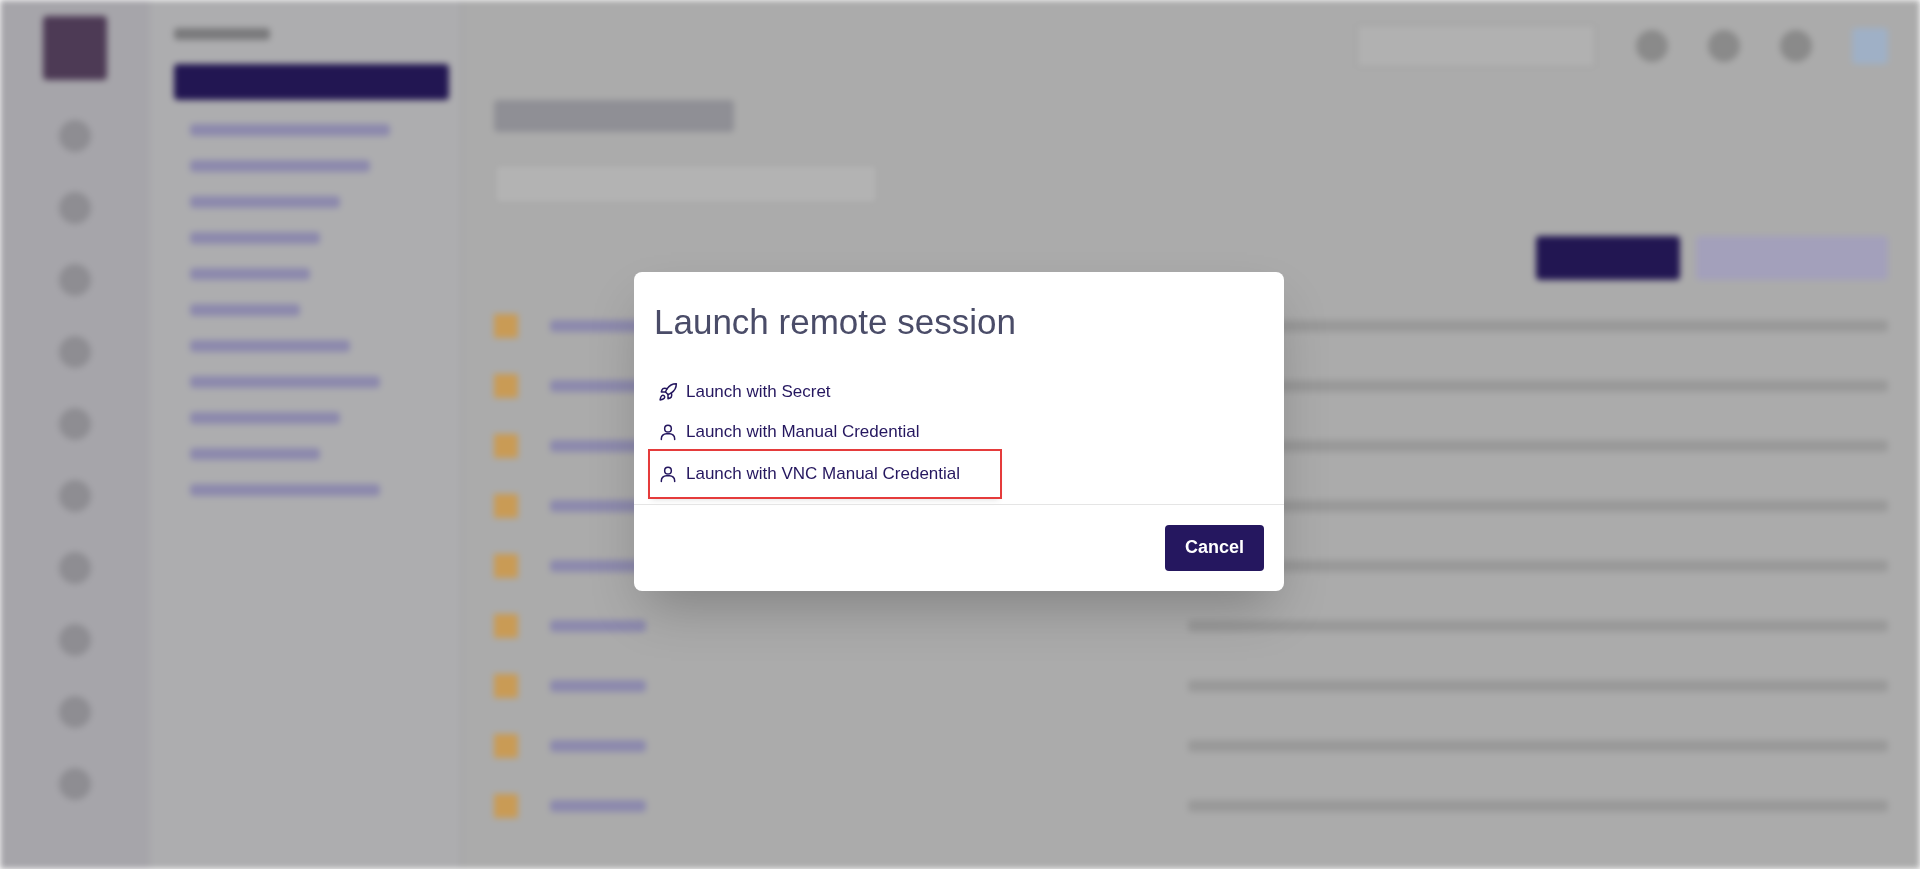 The width and height of the screenshot is (1920, 869). I want to click on launch-option: Launch with Manual Credential, so click(805, 431).